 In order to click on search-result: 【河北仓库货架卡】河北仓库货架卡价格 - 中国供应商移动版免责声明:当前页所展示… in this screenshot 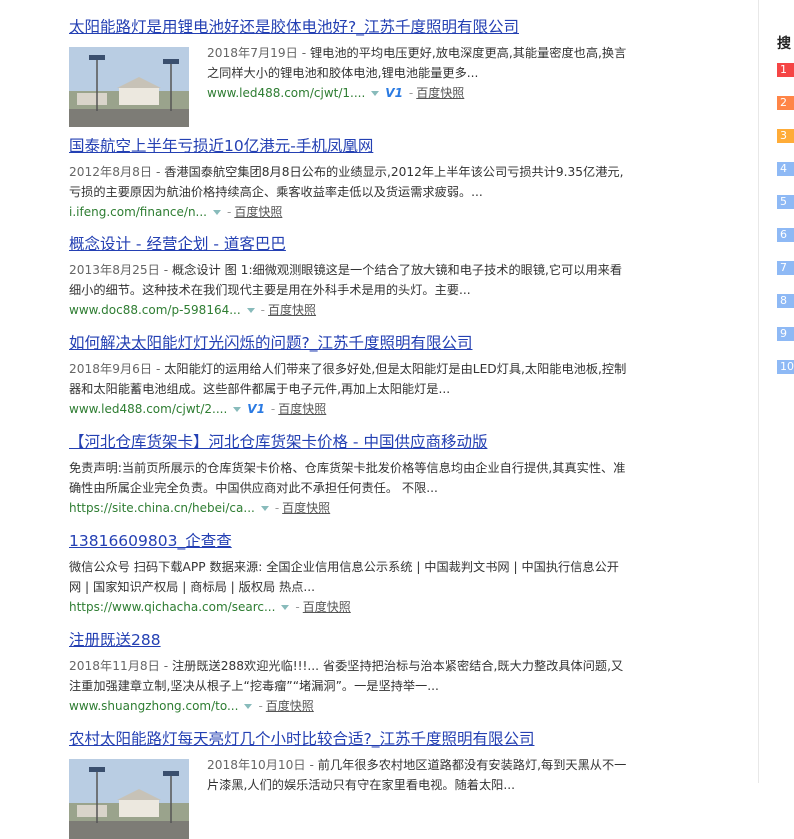, I will do `click(349, 475)`.